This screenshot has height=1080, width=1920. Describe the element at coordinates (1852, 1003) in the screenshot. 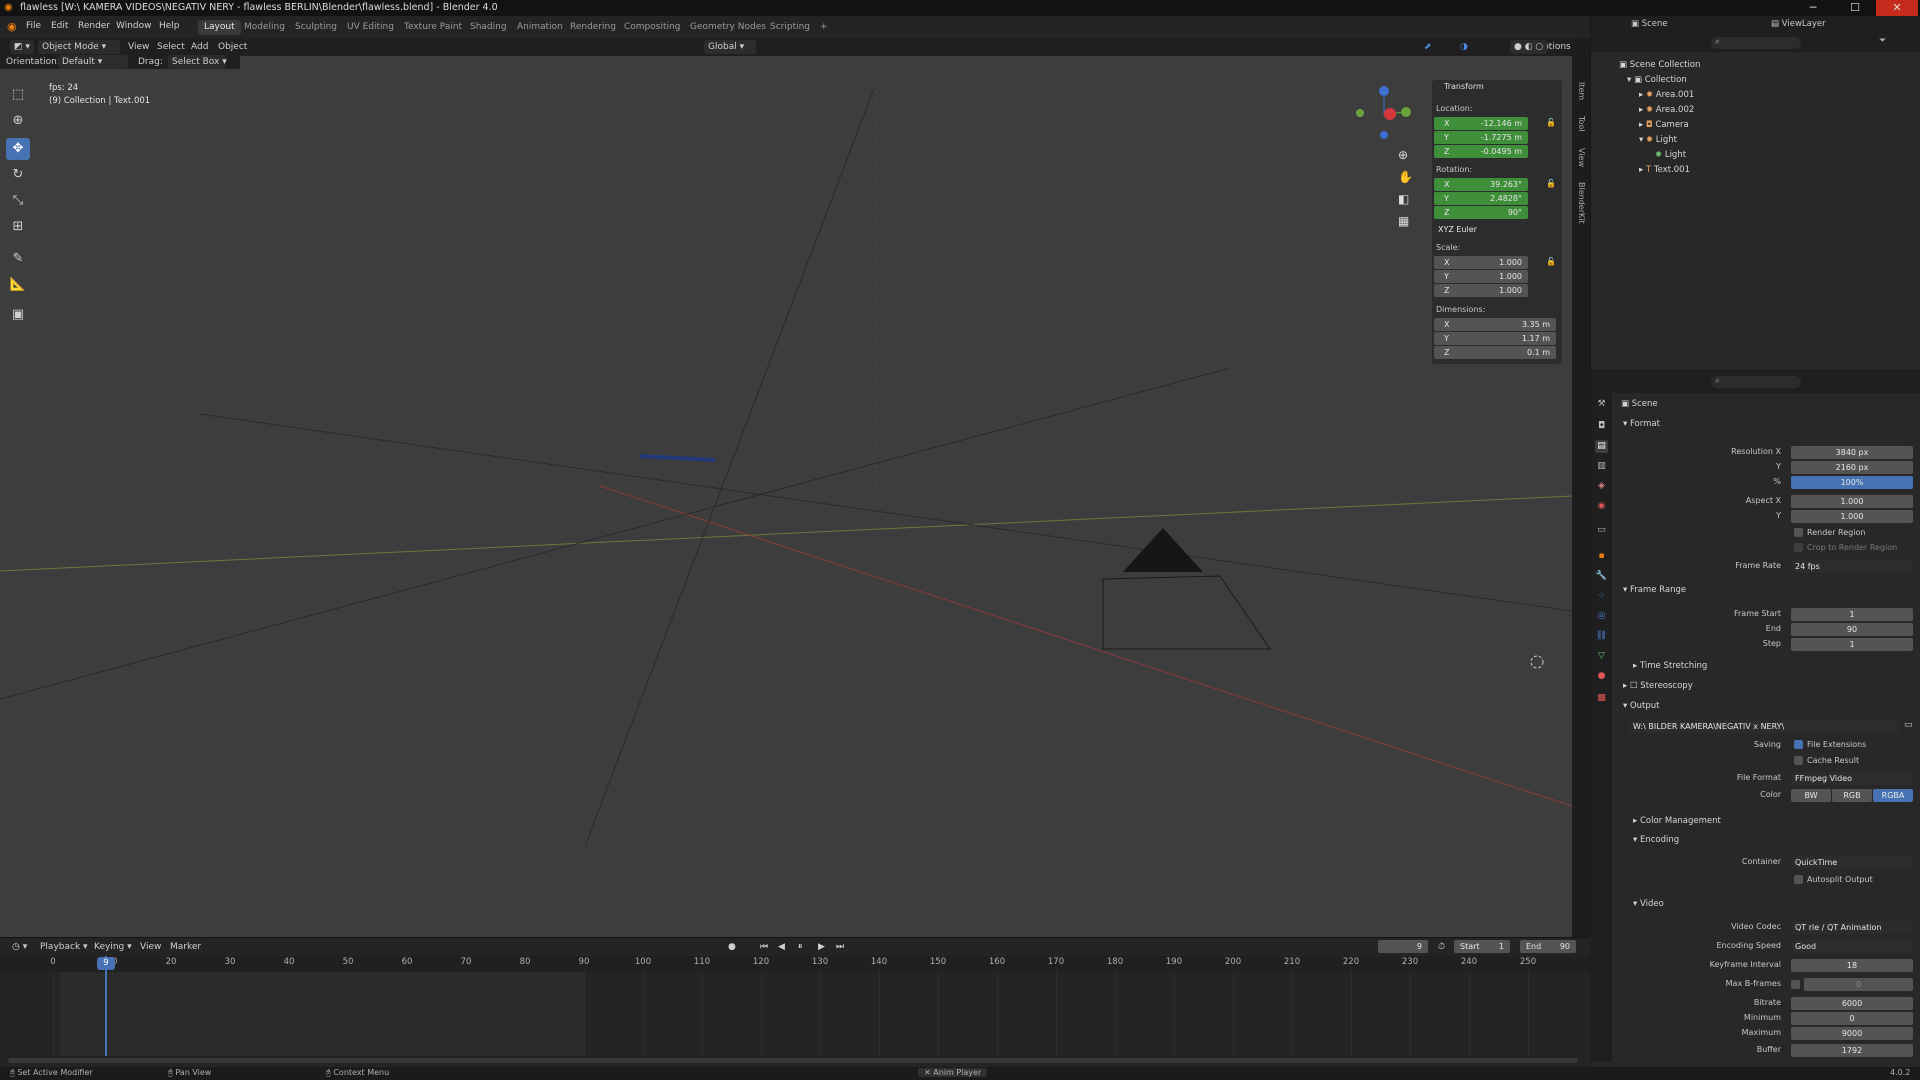

I see `bitrate-field: 6000` at that location.